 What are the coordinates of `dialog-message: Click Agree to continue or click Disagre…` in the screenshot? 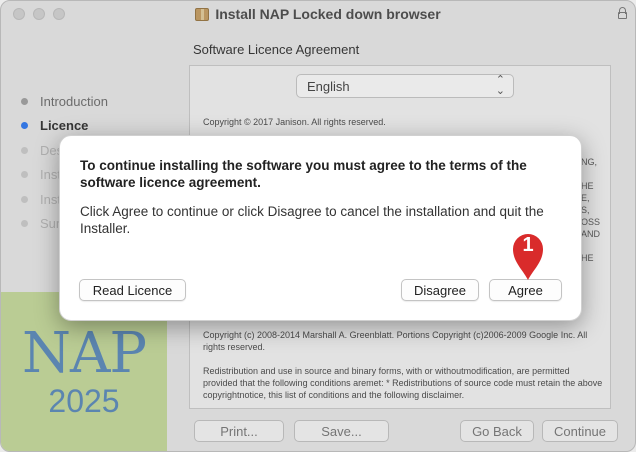 It's located at (312, 220).